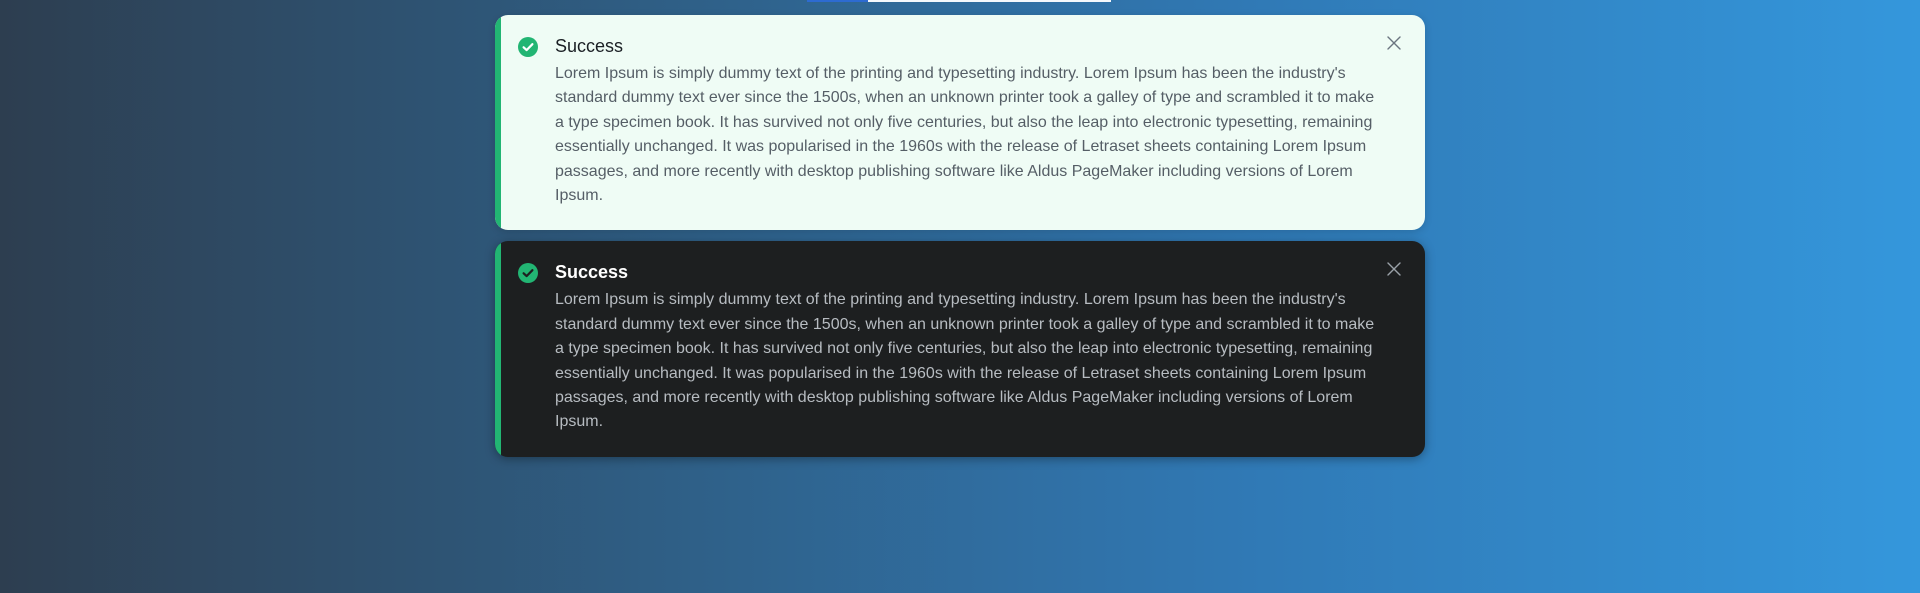 The height and width of the screenshot is (593, 1920). I want to click on top-edge-strip, so click(959, 1).